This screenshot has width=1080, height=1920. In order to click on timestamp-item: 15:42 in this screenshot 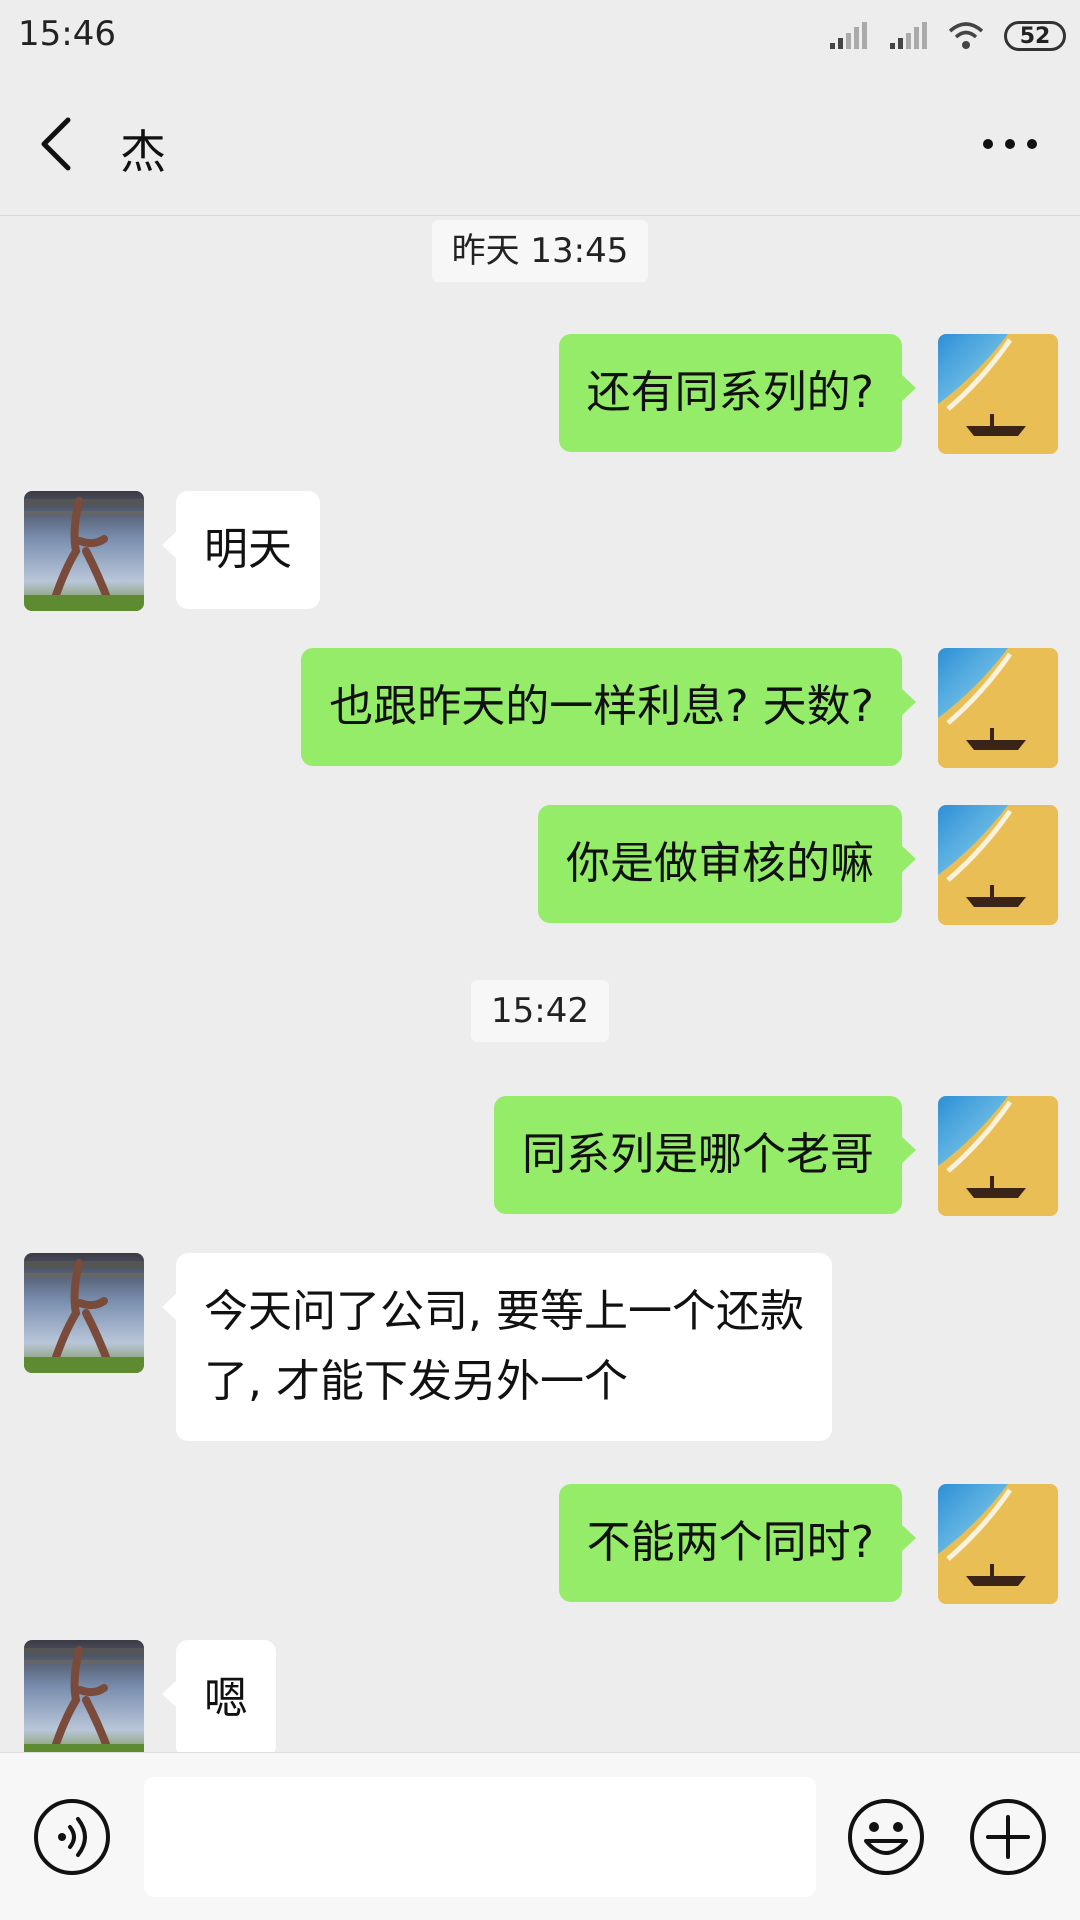, I will do `click(540, 1011)`.